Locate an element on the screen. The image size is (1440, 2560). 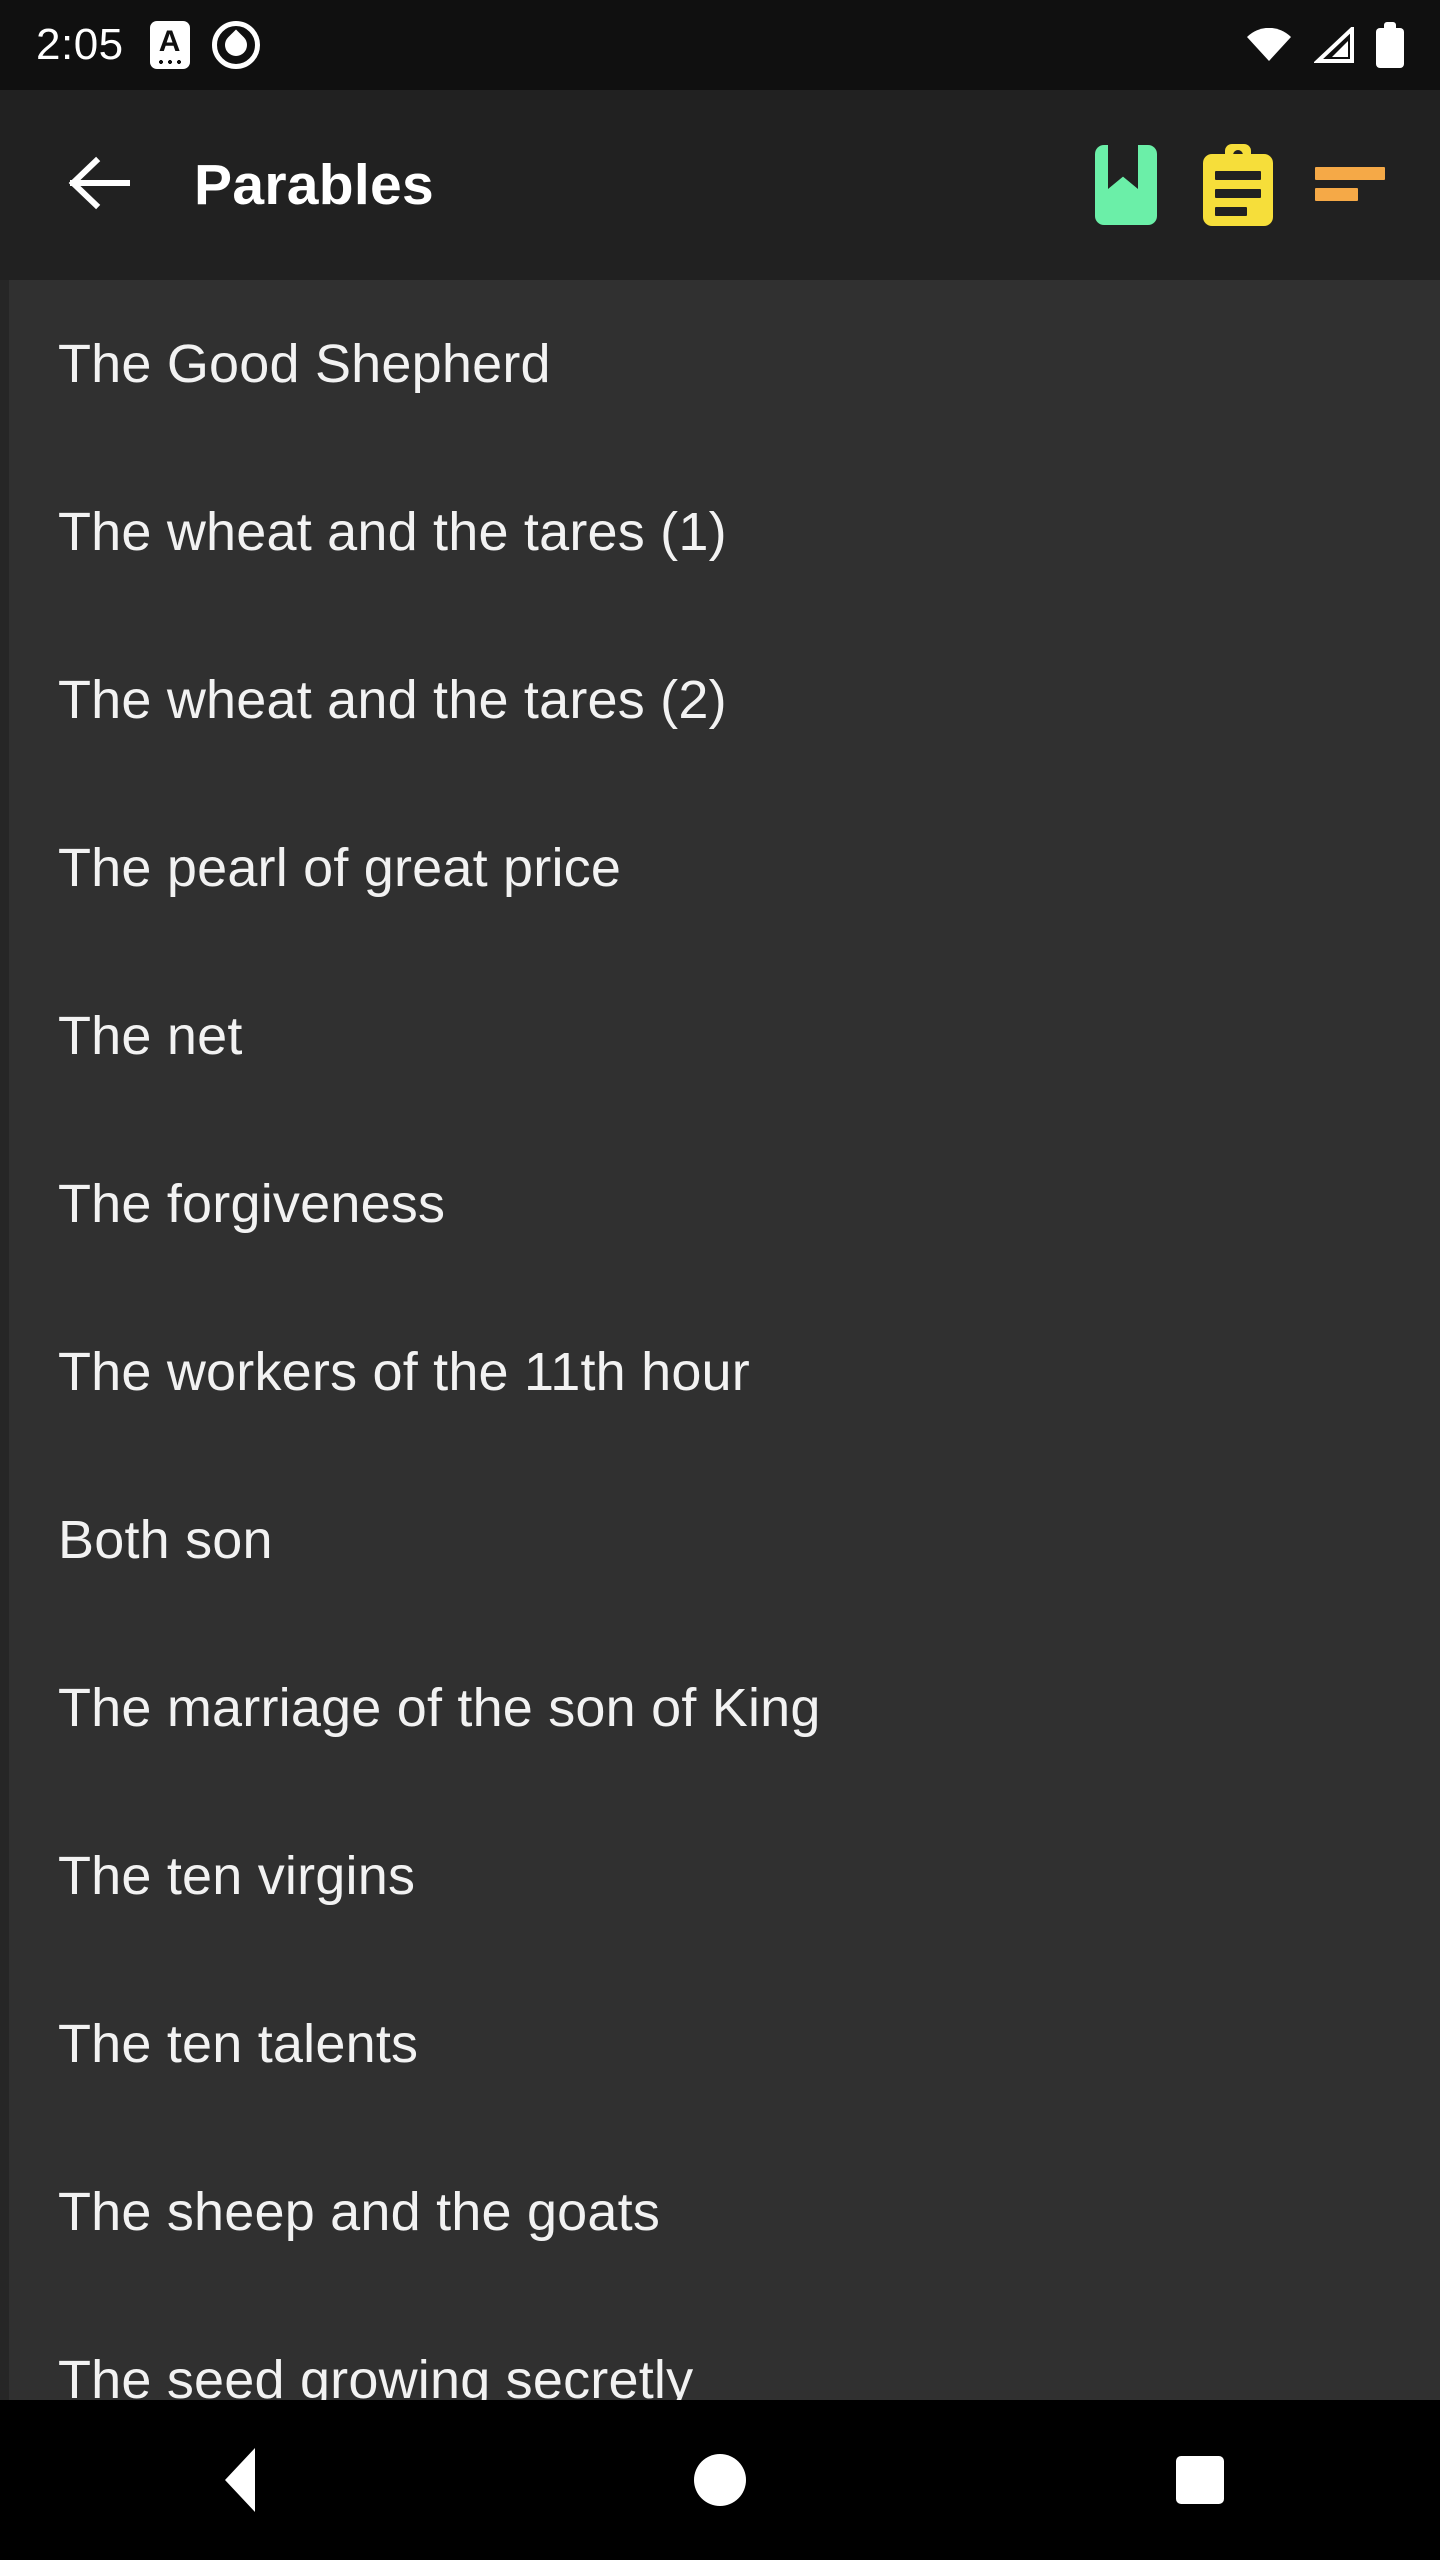
nav-back-button is located at coordinates (240, 2480).